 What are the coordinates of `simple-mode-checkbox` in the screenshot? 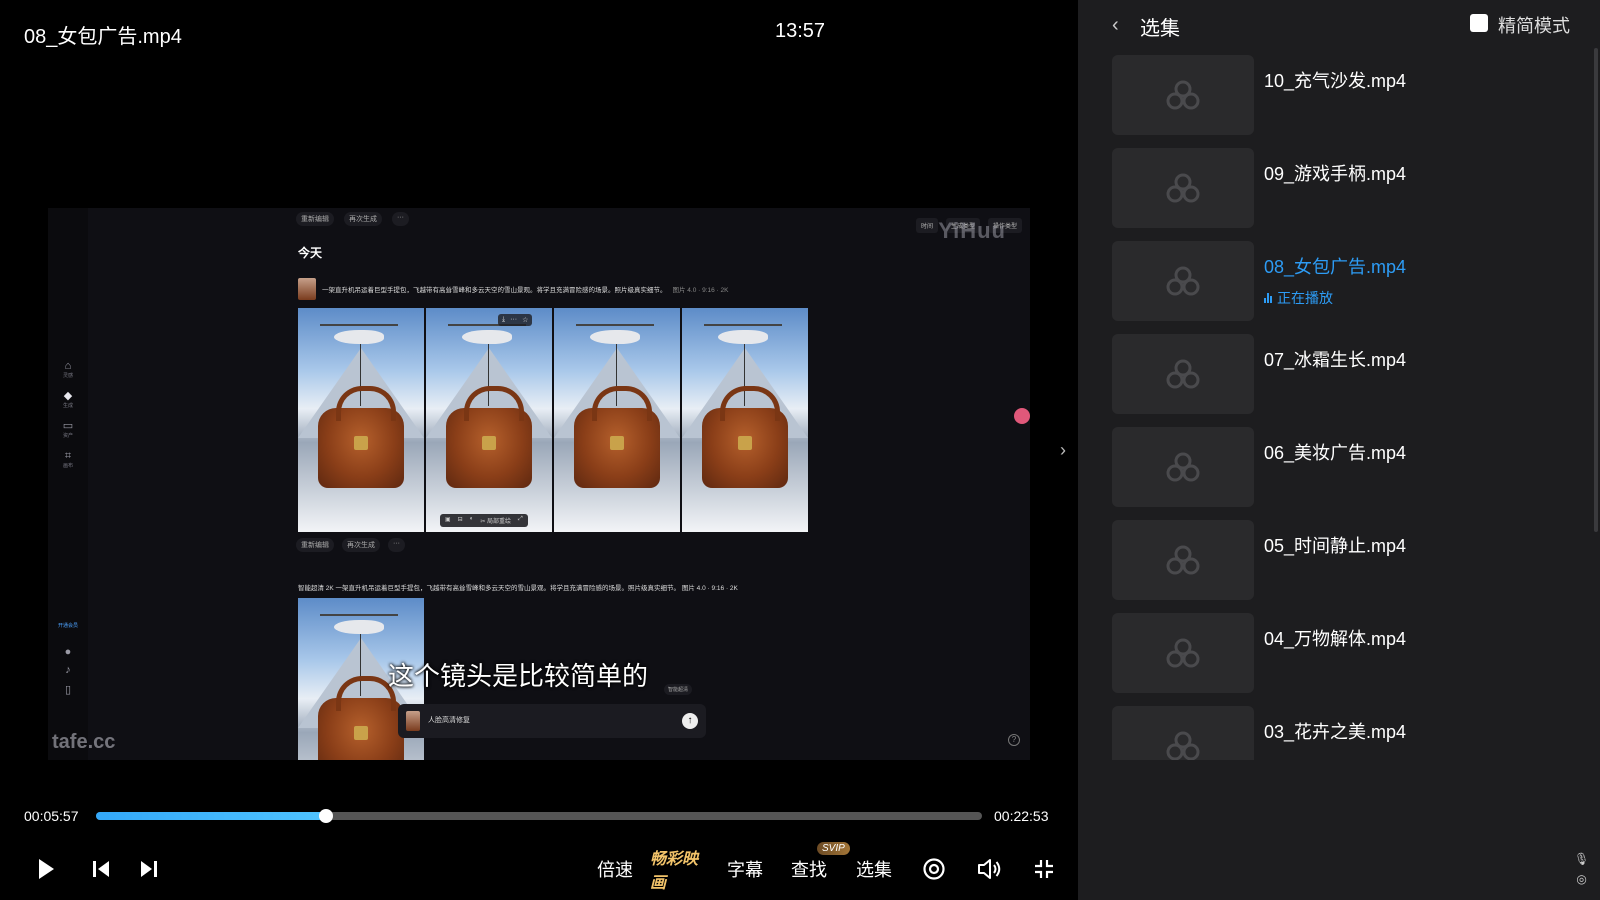 It's located at (1479, 23).